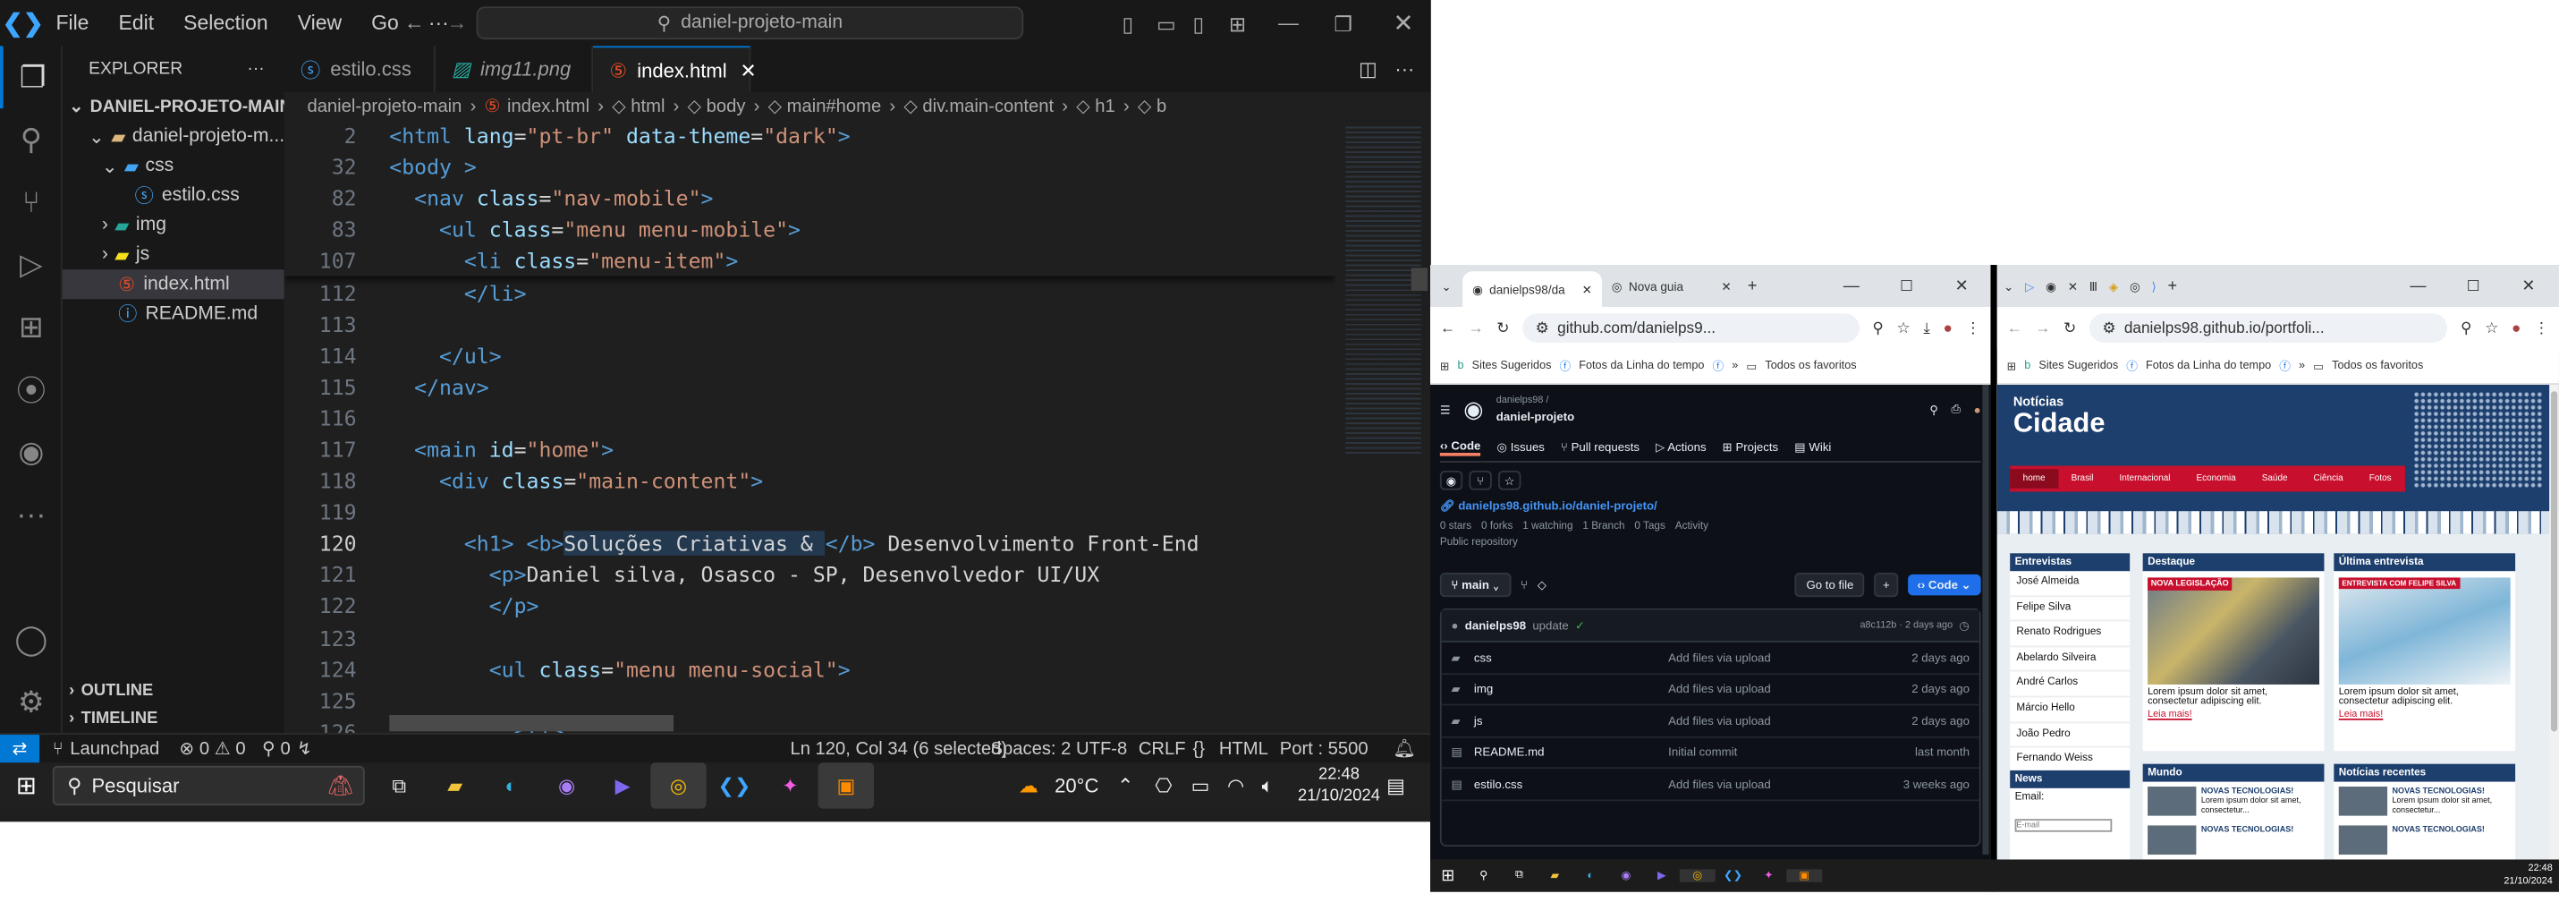 Image resolution: width=2576 pixels, height=902 pixels. Describe the element at coordinates (1512, 366) in the screenshot. I see `bookmark-item: Sites Sugeridos` at that location.